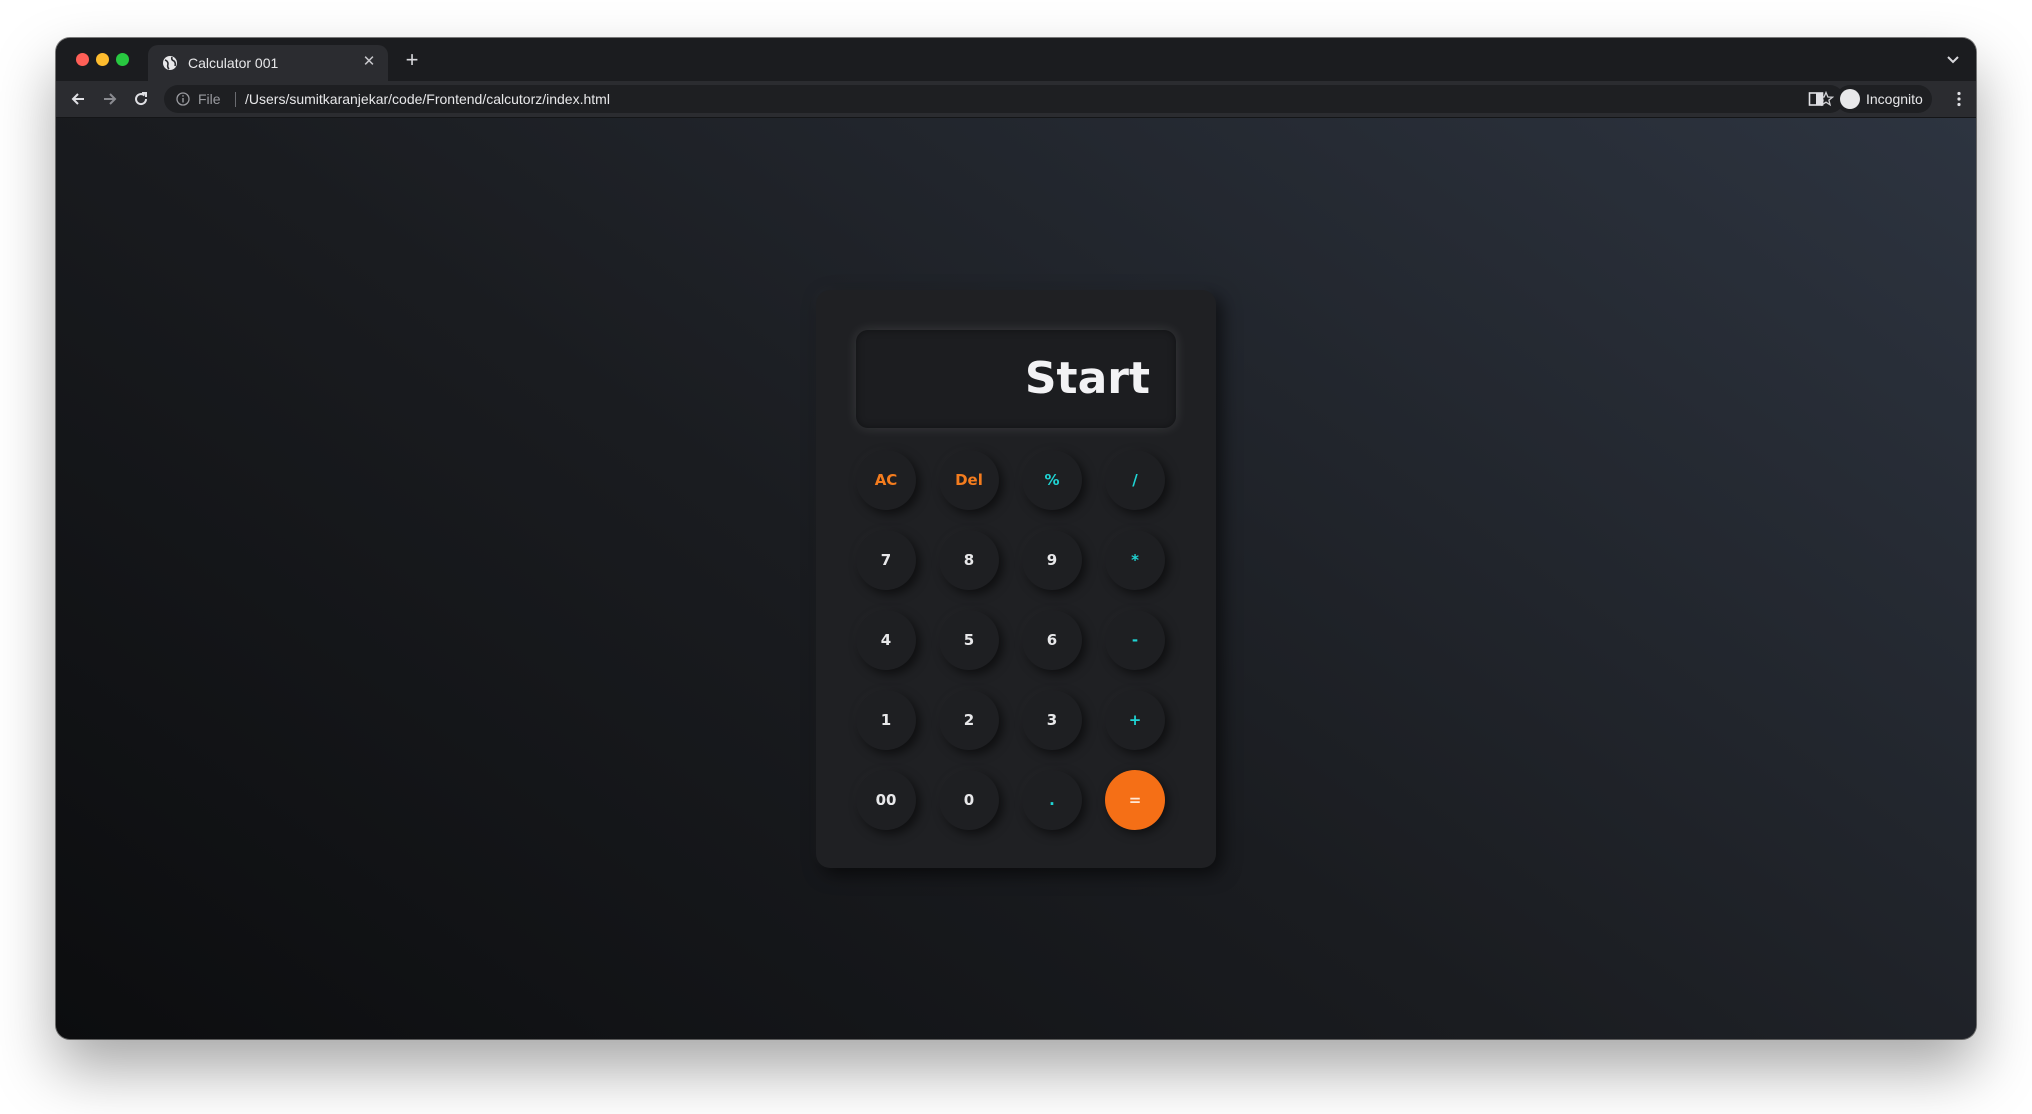 The image size is (2032, 1114). I want to click on key-divide: /, so click(1135, 480).